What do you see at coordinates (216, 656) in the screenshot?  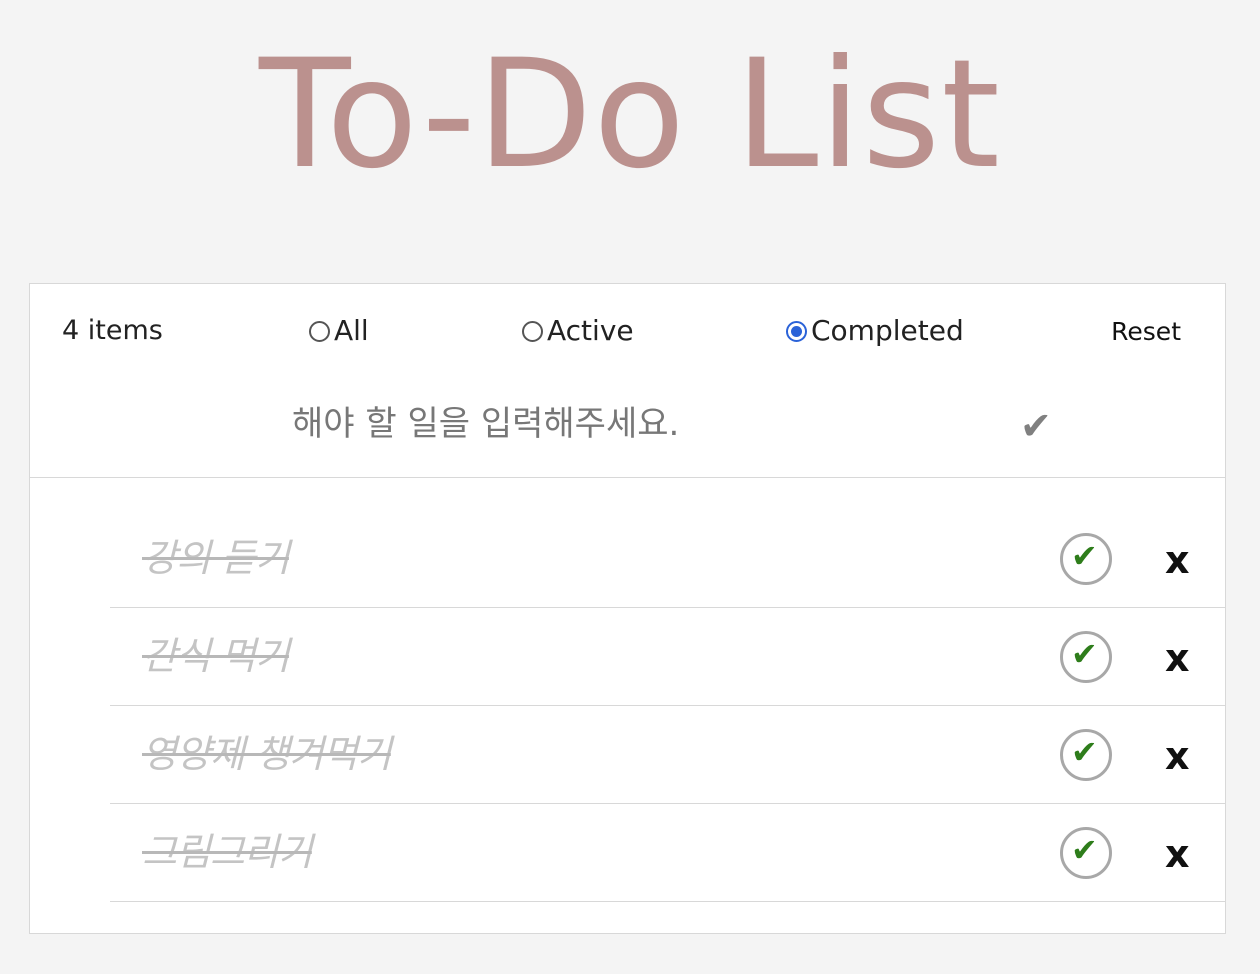 I see `todo-item-text: 간식 먹기` at bounding box center [216, 656].